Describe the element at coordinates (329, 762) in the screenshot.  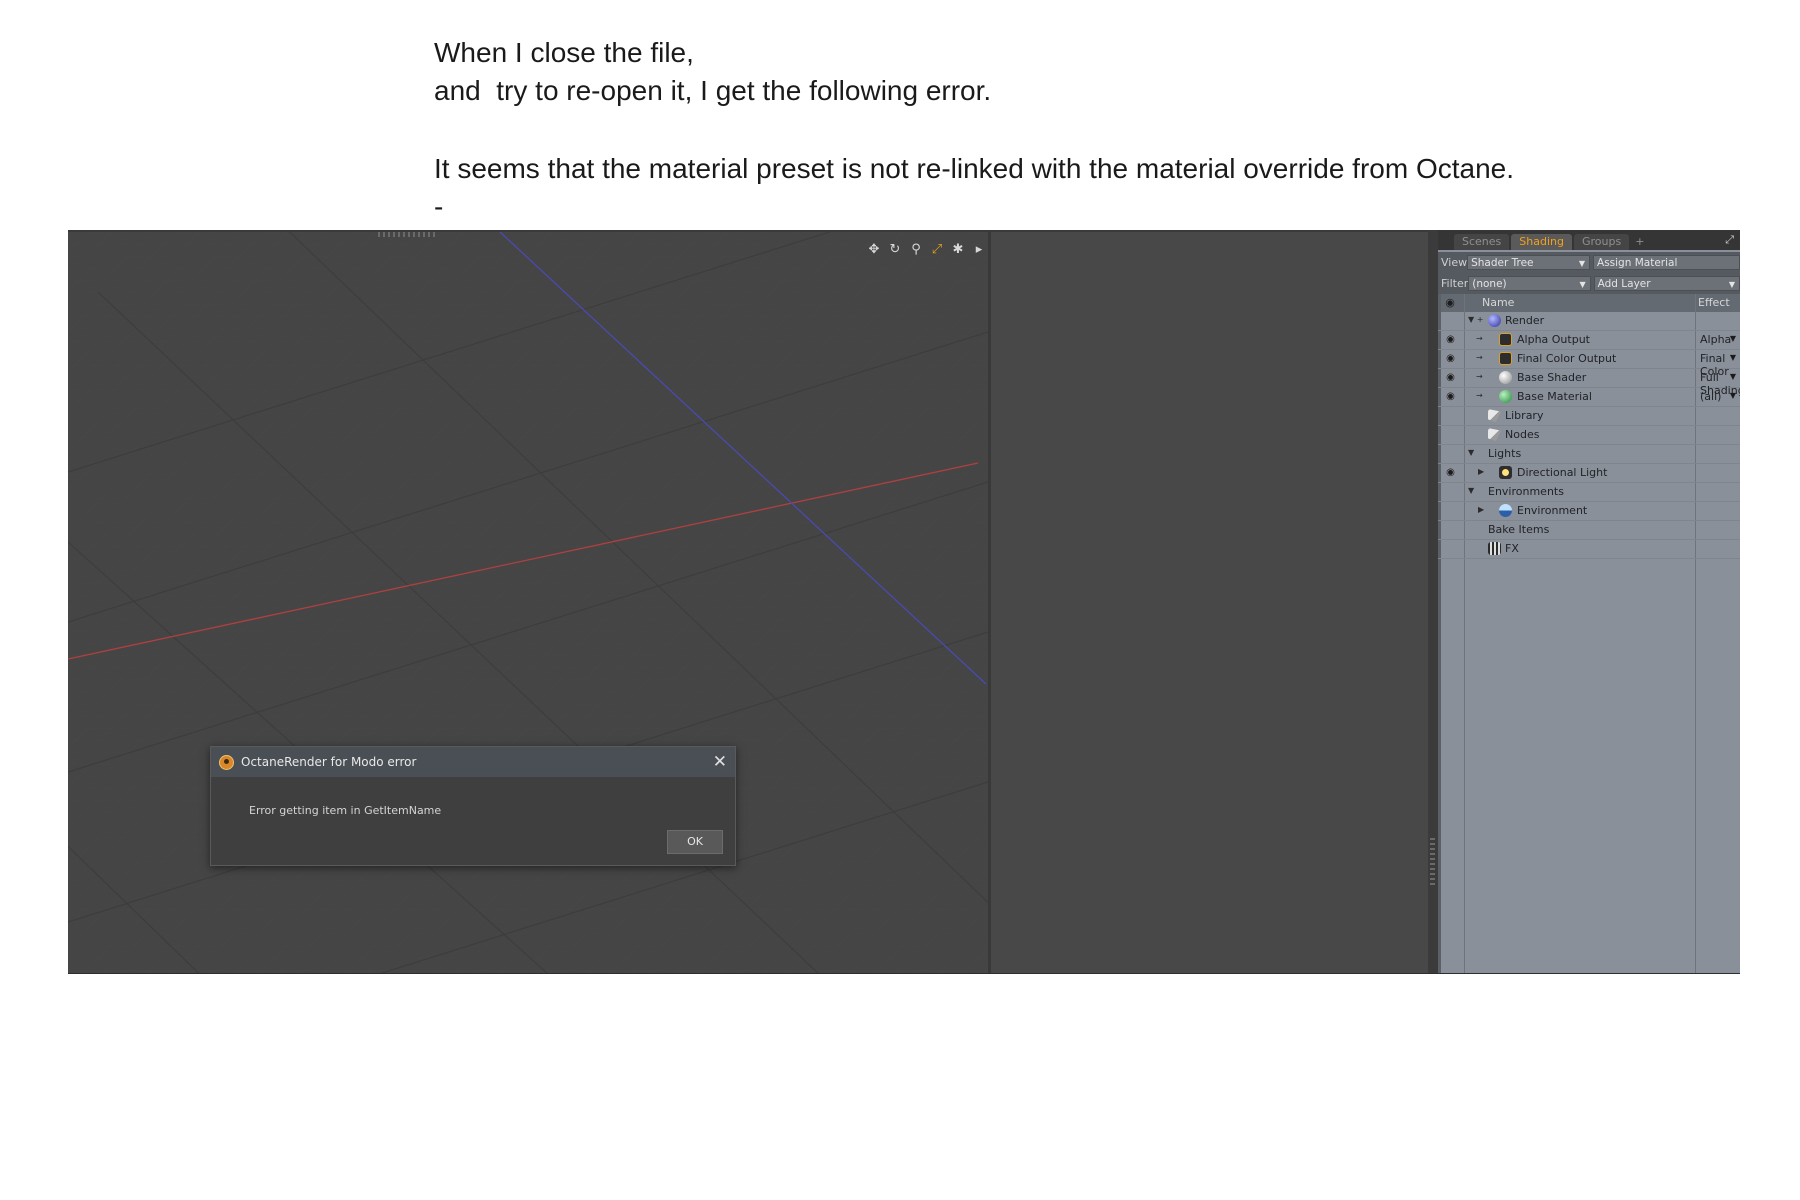
I see `dialog-title: OctaneRender for Modo error` at that location.